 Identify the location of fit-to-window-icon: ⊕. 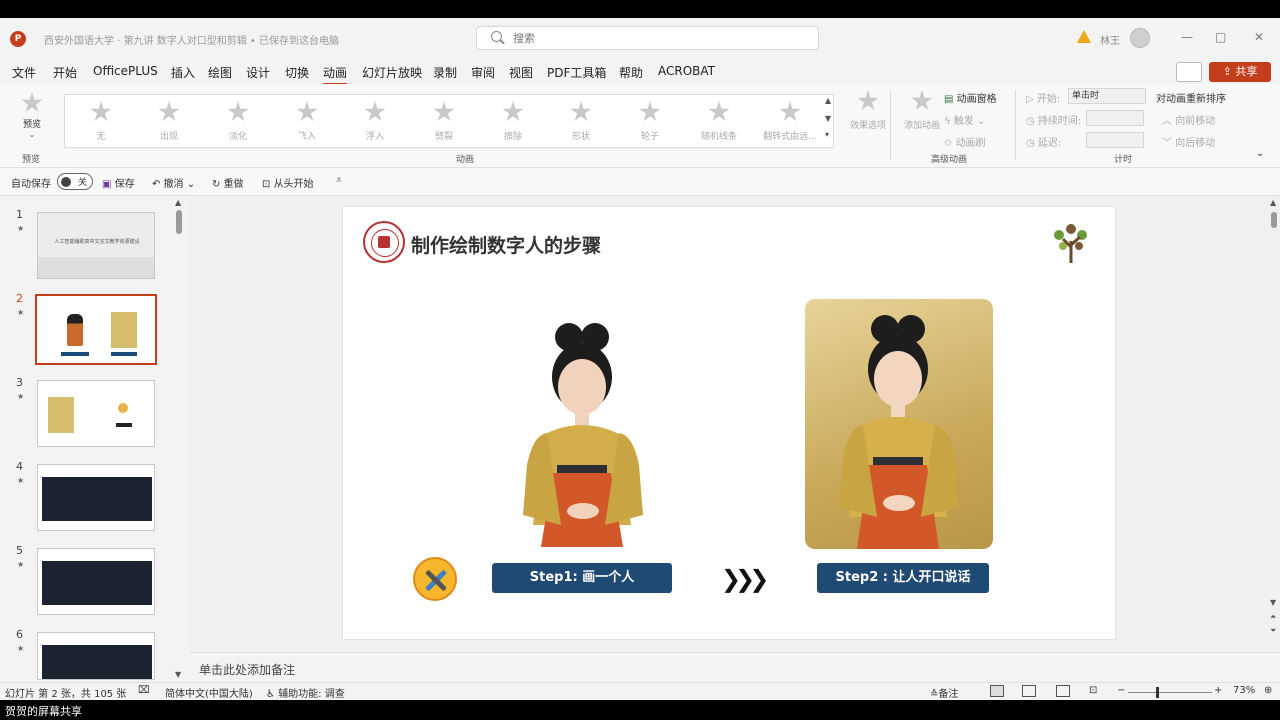
(1268, 690).